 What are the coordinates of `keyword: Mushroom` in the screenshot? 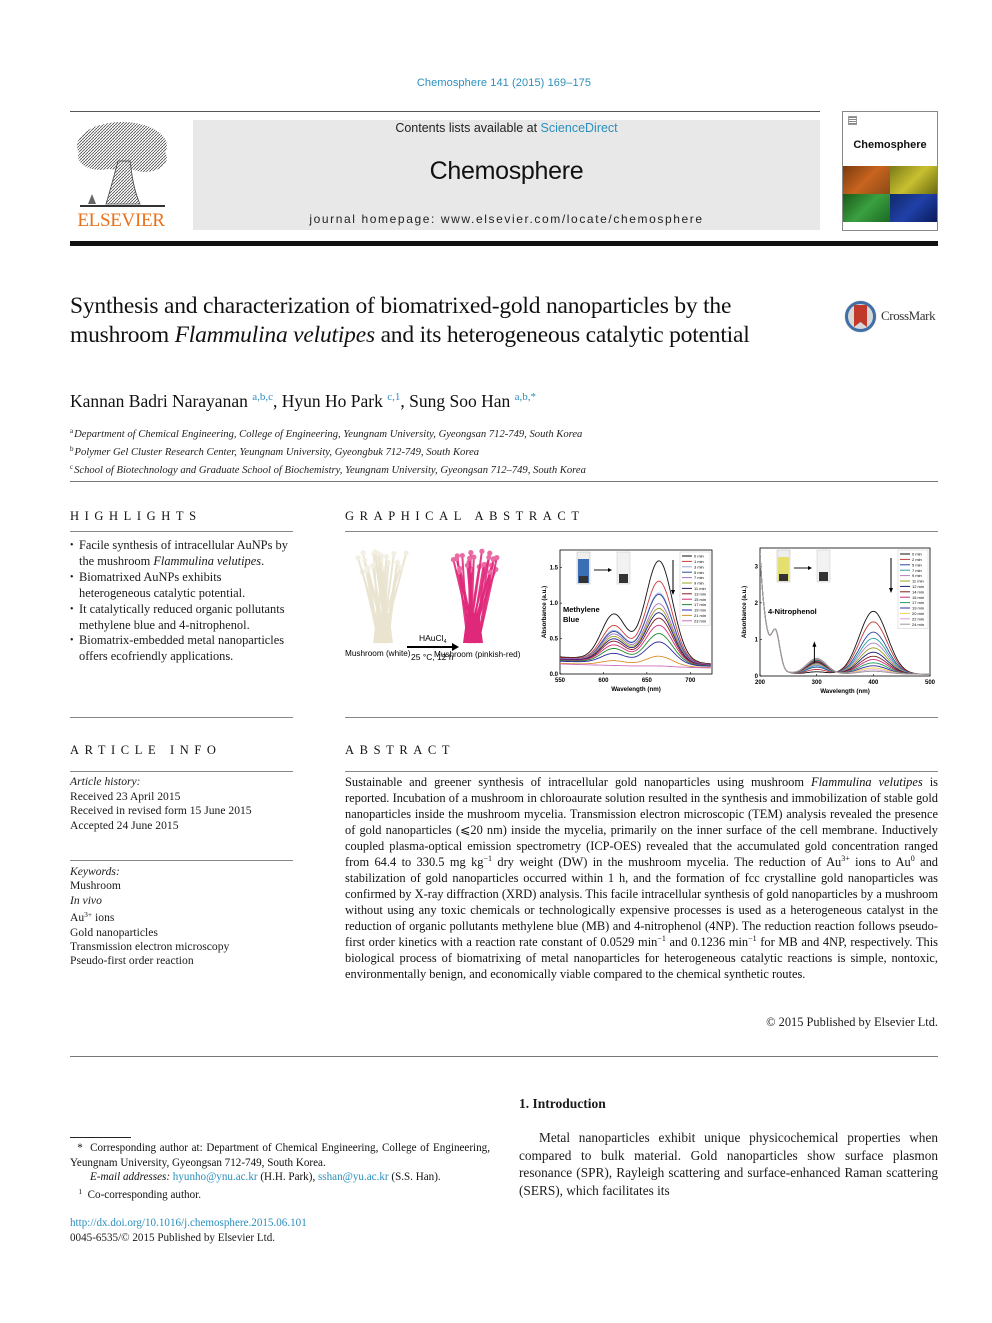 It's located at (95, 886).